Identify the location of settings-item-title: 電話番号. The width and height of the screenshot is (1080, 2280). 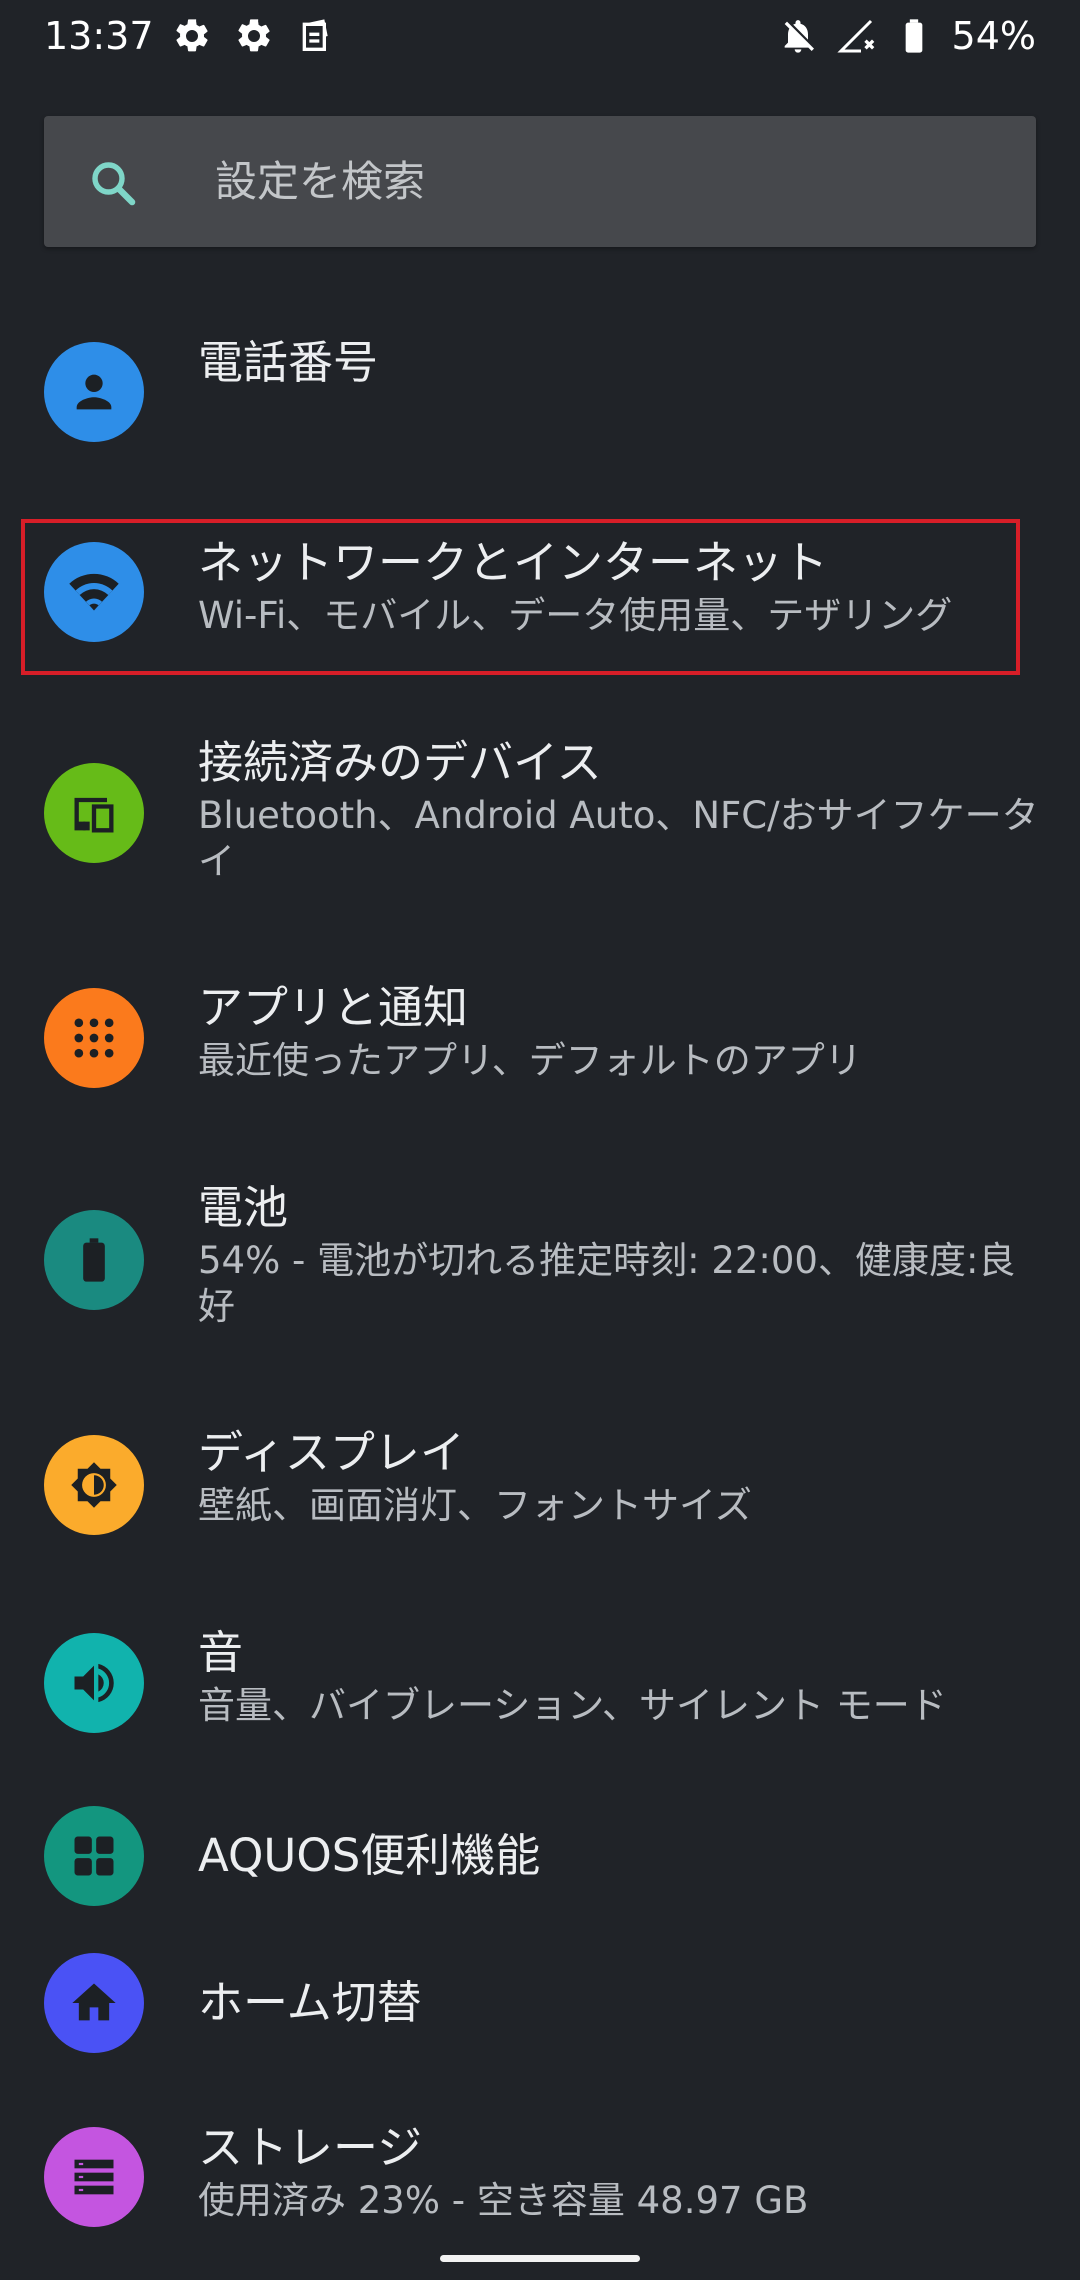
(288, 362).